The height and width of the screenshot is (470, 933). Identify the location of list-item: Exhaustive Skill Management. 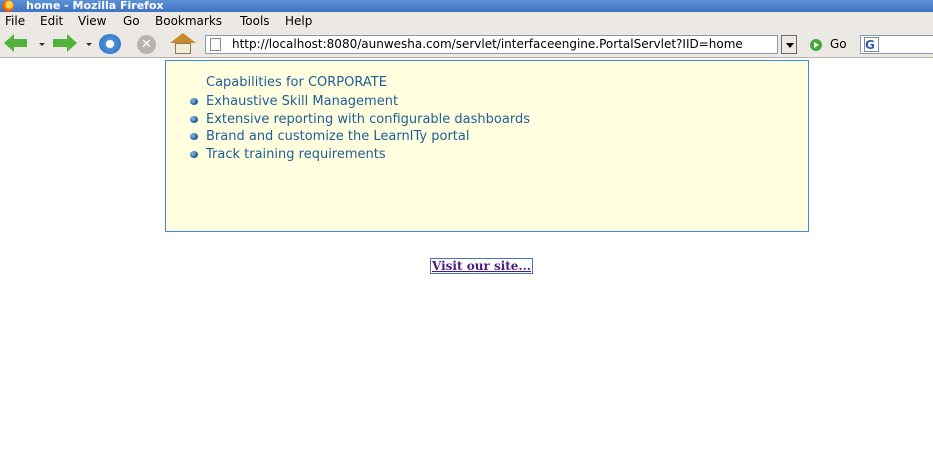
(360, 102).